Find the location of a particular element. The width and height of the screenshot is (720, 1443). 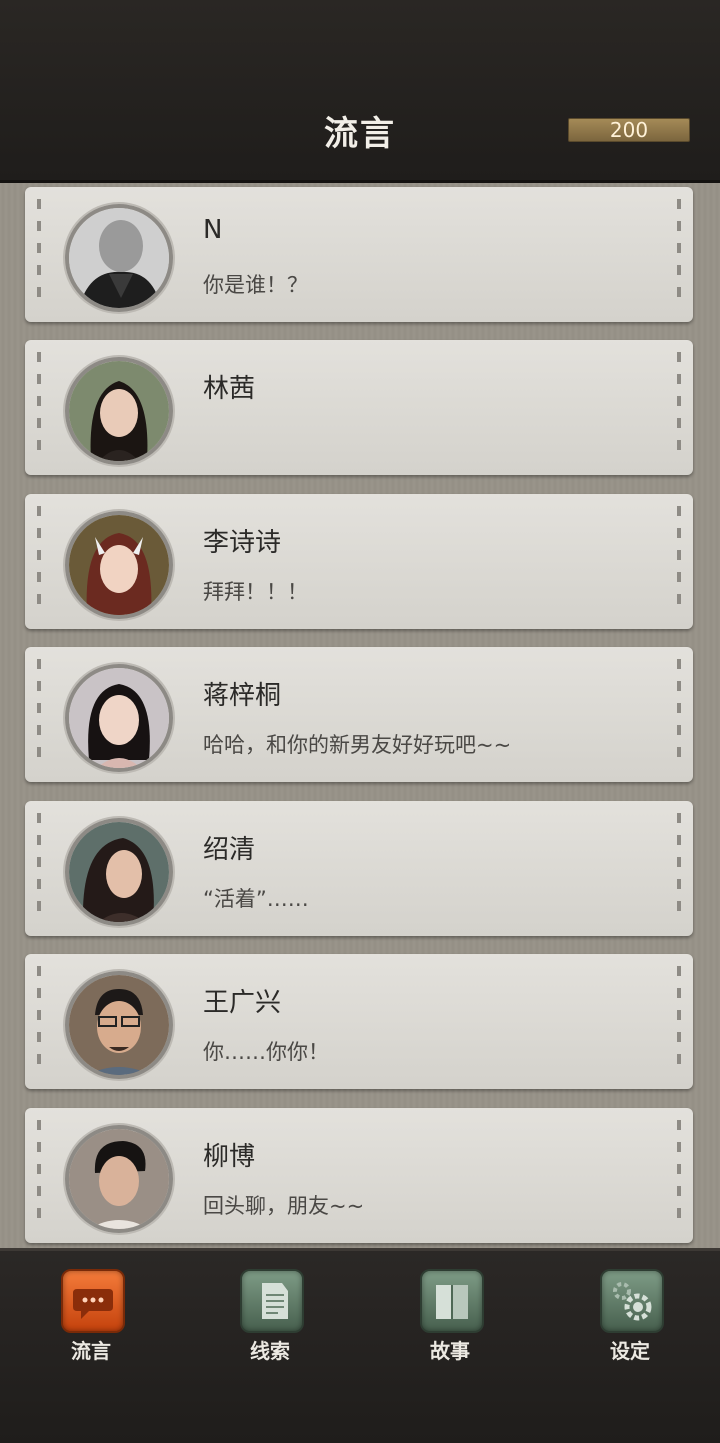

tab-clues: 线索 is located at coordinates (270, 1315).